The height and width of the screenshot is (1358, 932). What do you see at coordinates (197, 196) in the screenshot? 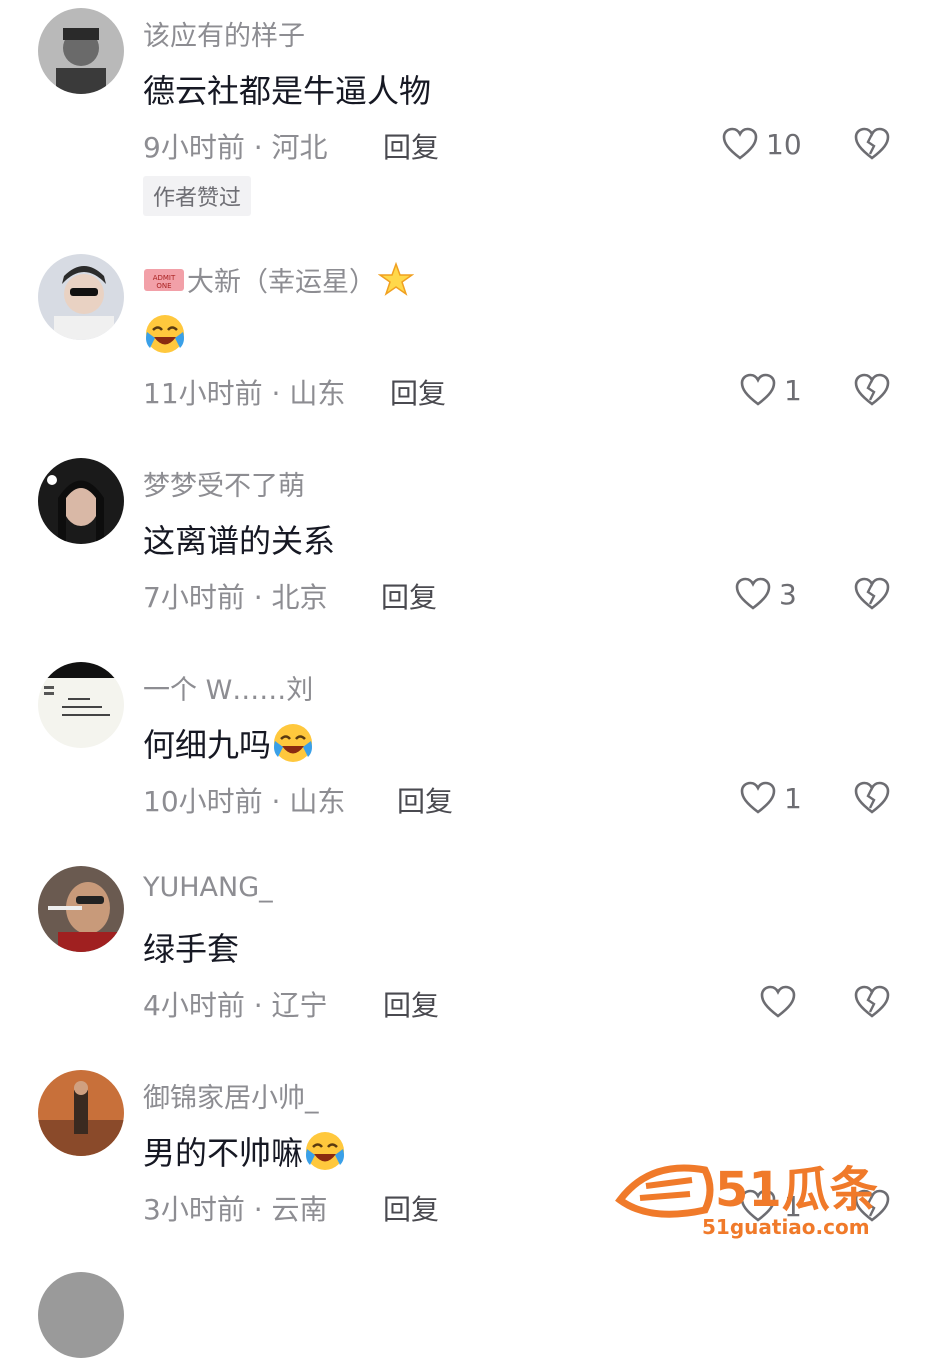
I see `author-liked-badge: 作者赞过` at bounding box center [197, 196].